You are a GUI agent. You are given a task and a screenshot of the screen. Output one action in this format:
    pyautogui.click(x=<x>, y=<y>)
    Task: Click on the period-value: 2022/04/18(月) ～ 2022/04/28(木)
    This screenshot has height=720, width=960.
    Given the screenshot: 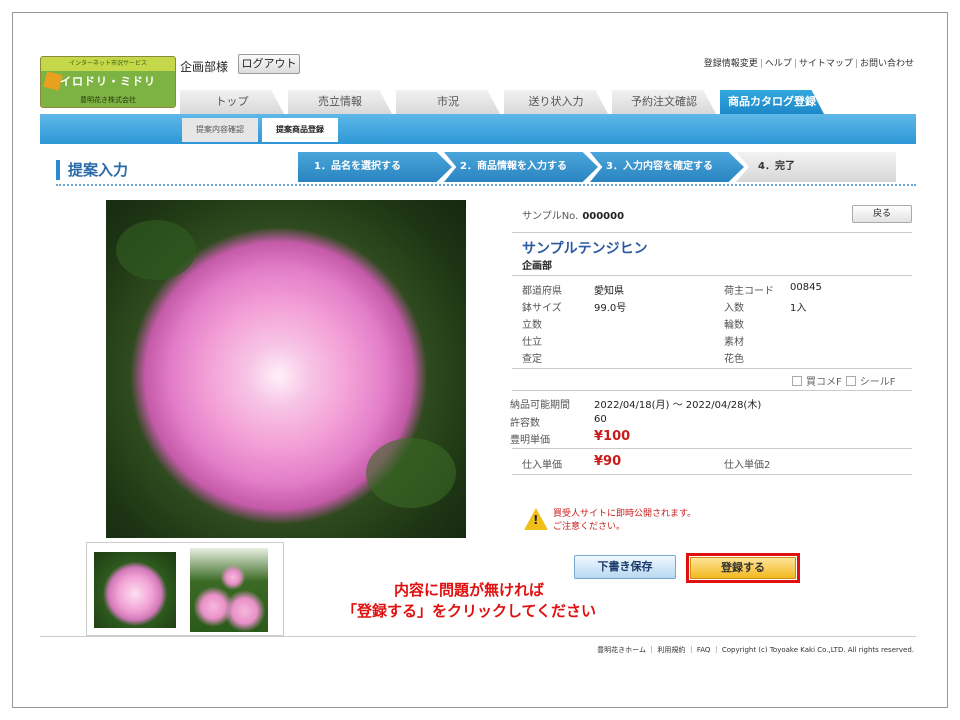 What is the action you would take?
    pyautogui.click(x=678, y=405)
    